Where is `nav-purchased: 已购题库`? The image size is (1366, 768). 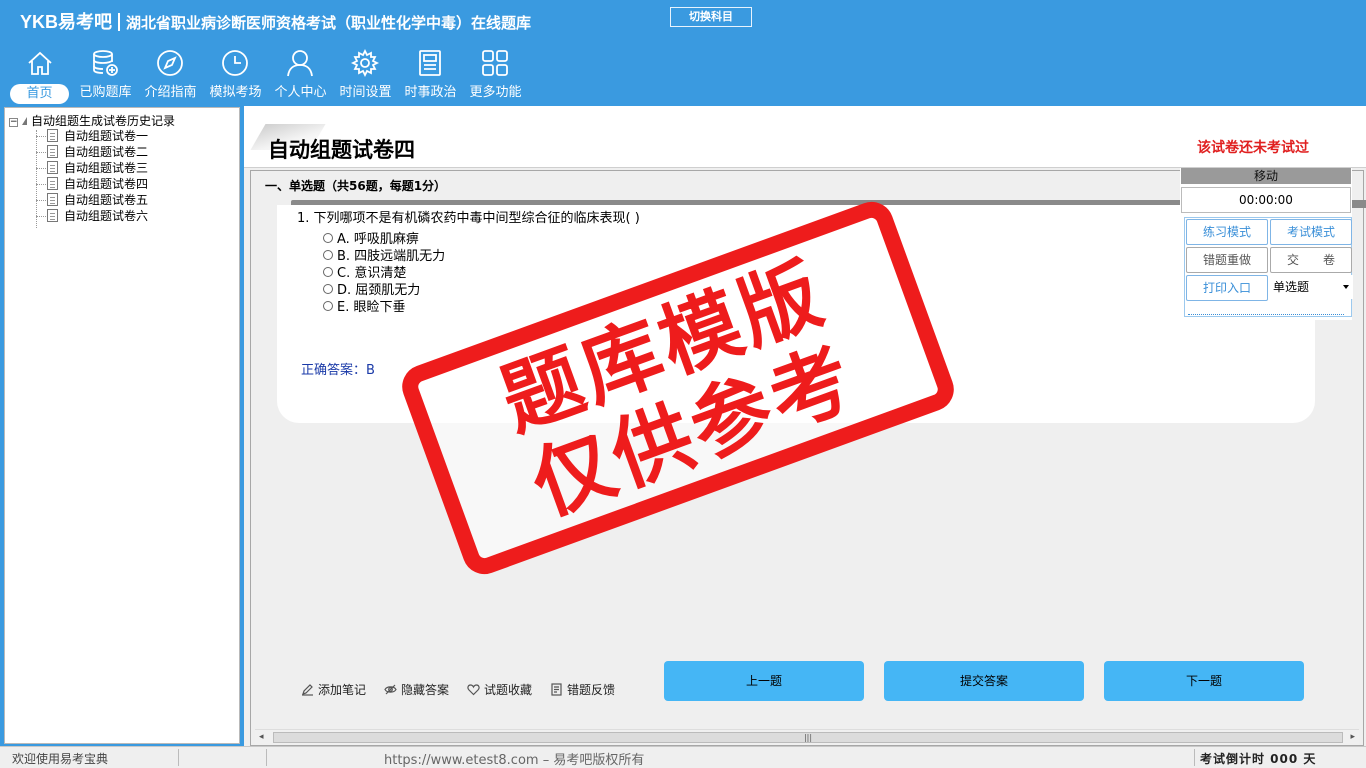 nav-purchased: 已购题库 is located at coordinates (105, 76).